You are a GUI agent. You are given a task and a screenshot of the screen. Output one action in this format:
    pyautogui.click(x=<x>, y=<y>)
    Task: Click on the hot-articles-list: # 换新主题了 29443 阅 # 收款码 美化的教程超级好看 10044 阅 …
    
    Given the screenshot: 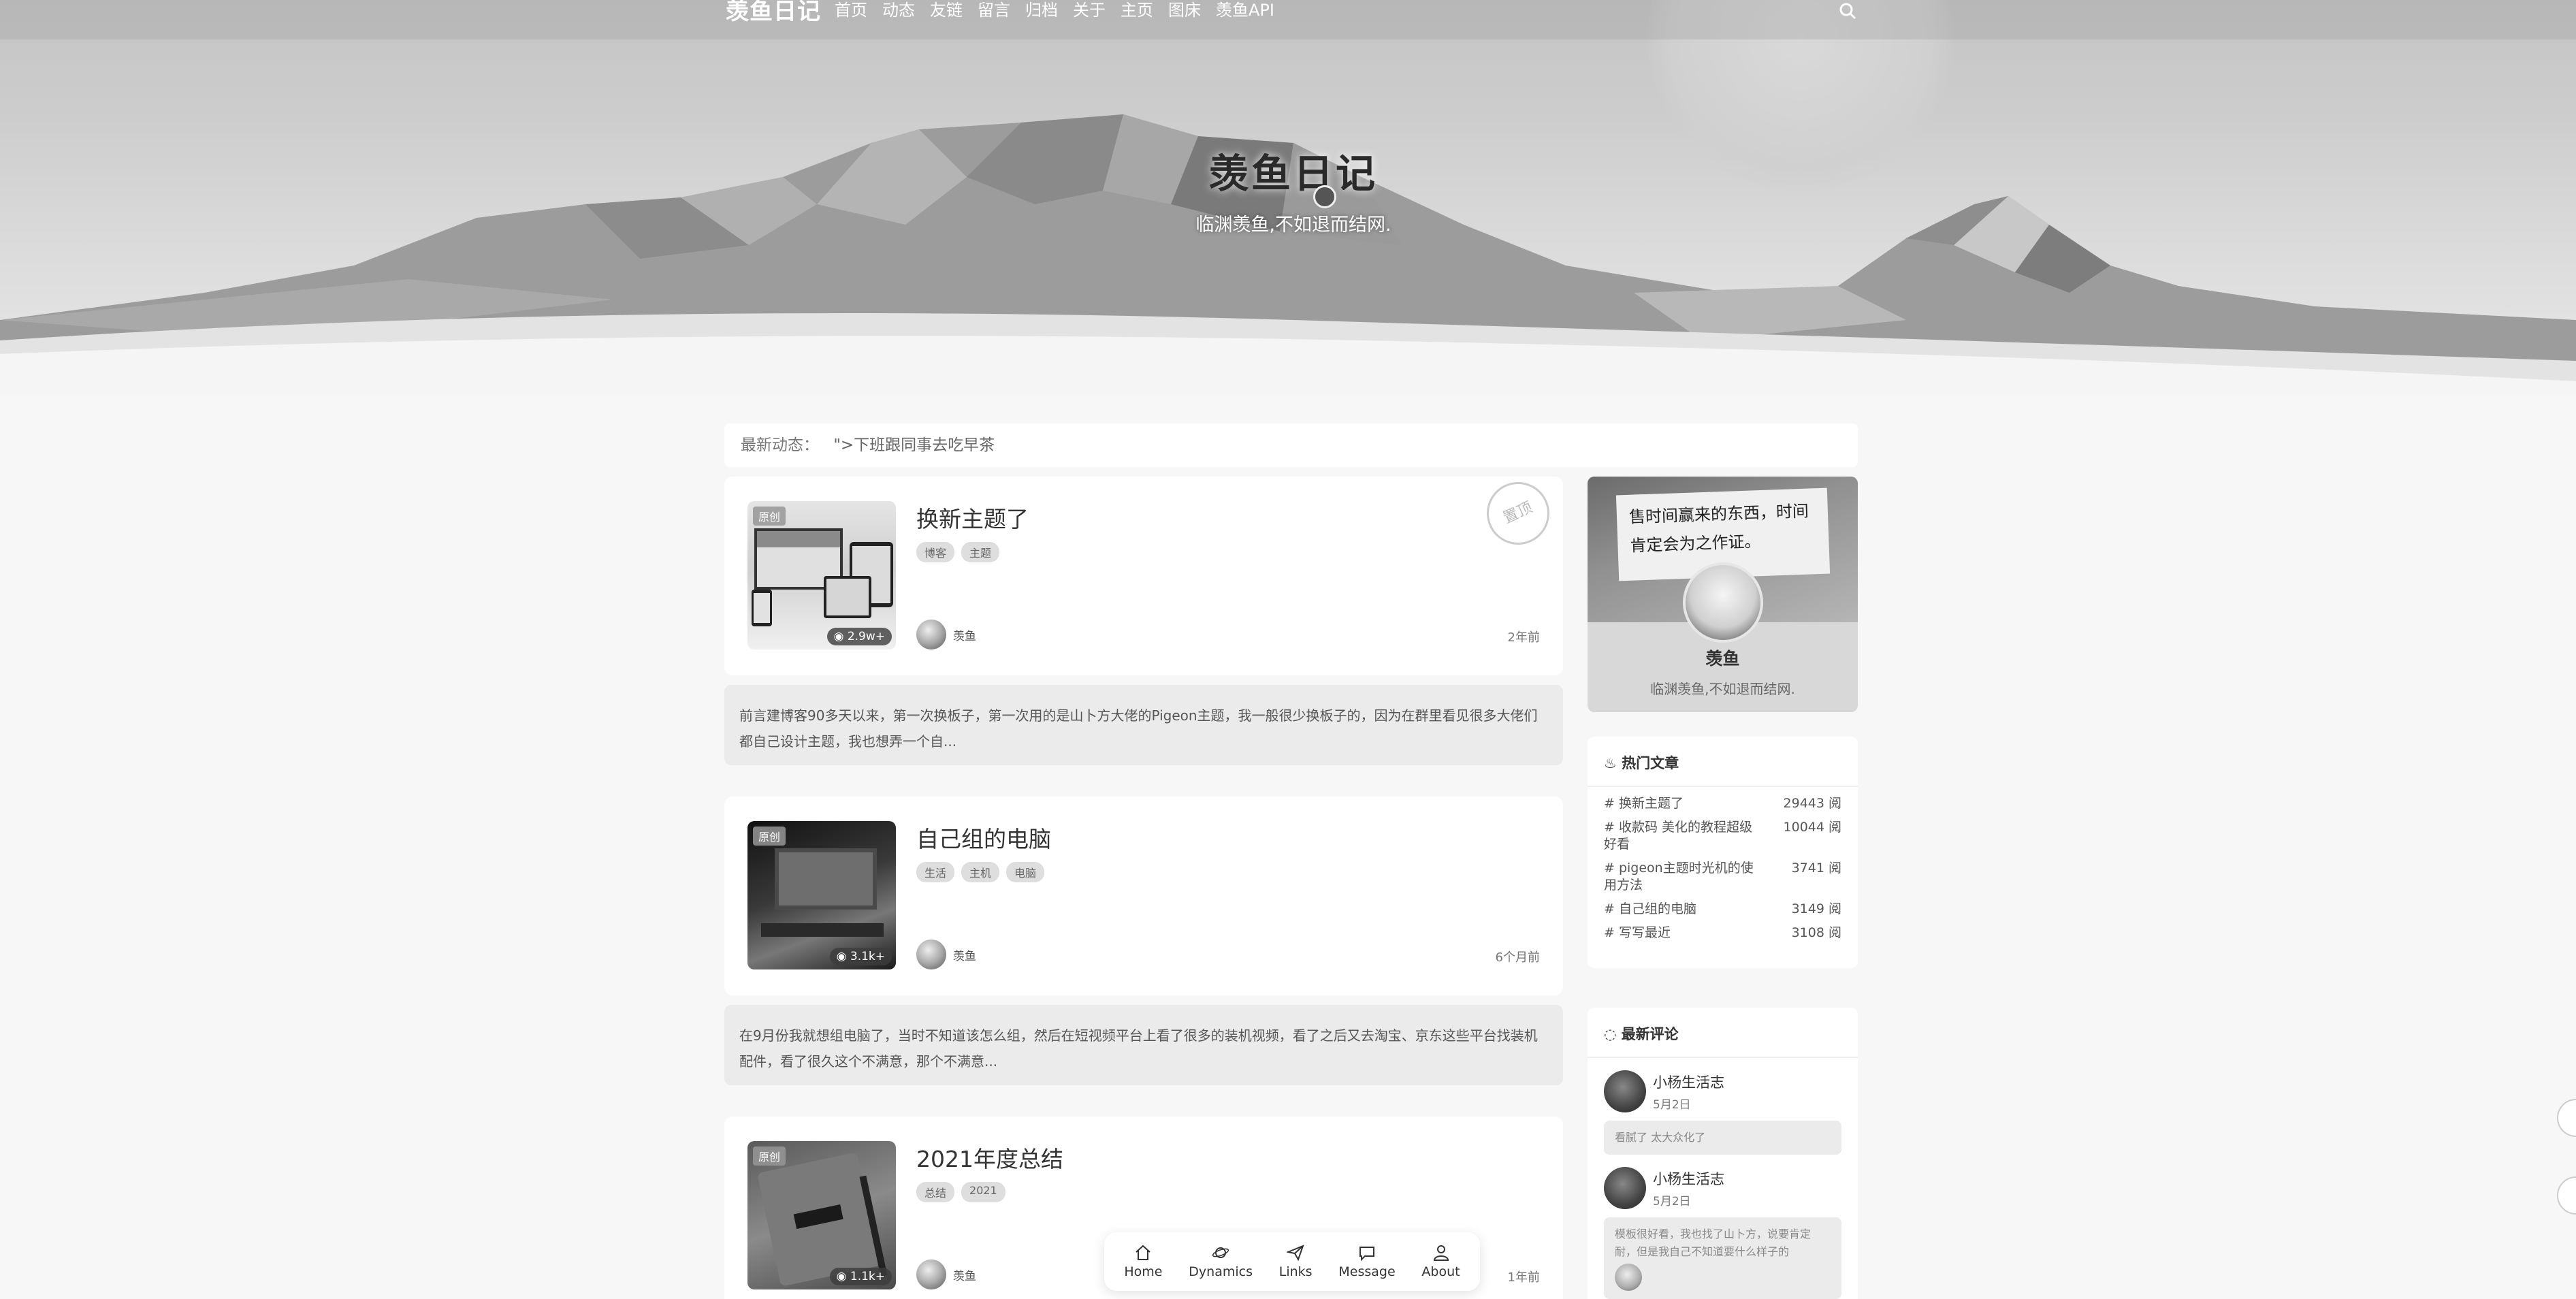 What is the action you would take?
    pyautogui.click(x=1723, y=872)
    